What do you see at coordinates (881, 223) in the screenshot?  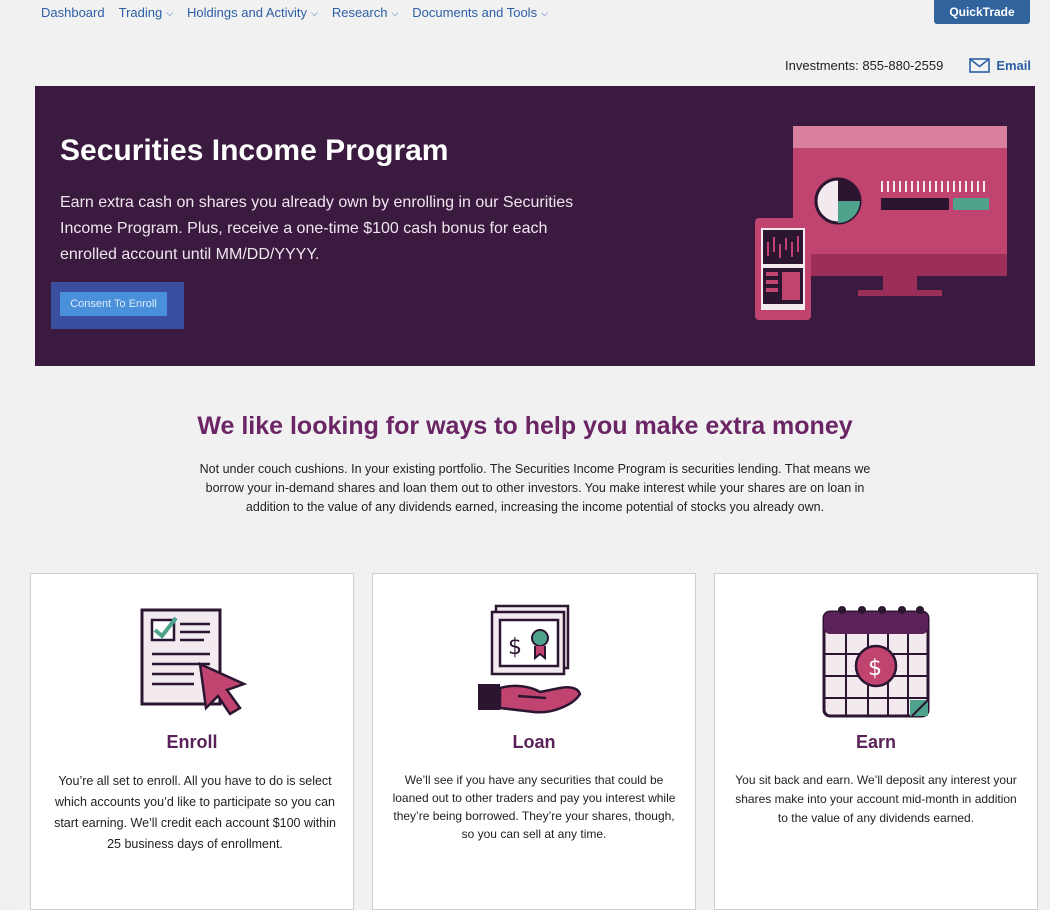 I see `devices-illustration` at bounding box center [881, 223].